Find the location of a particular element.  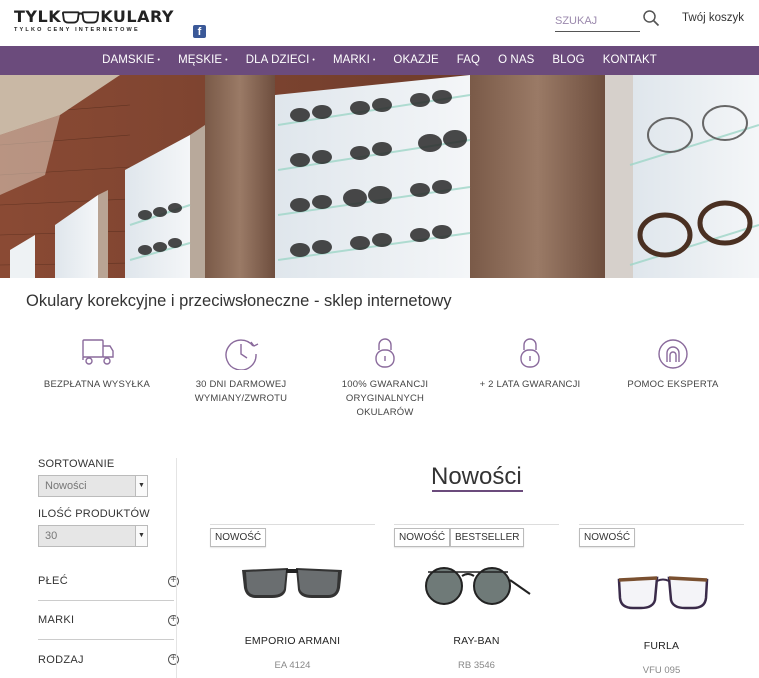

product-image-round-sunglasses is located at coordinates (478, 586).